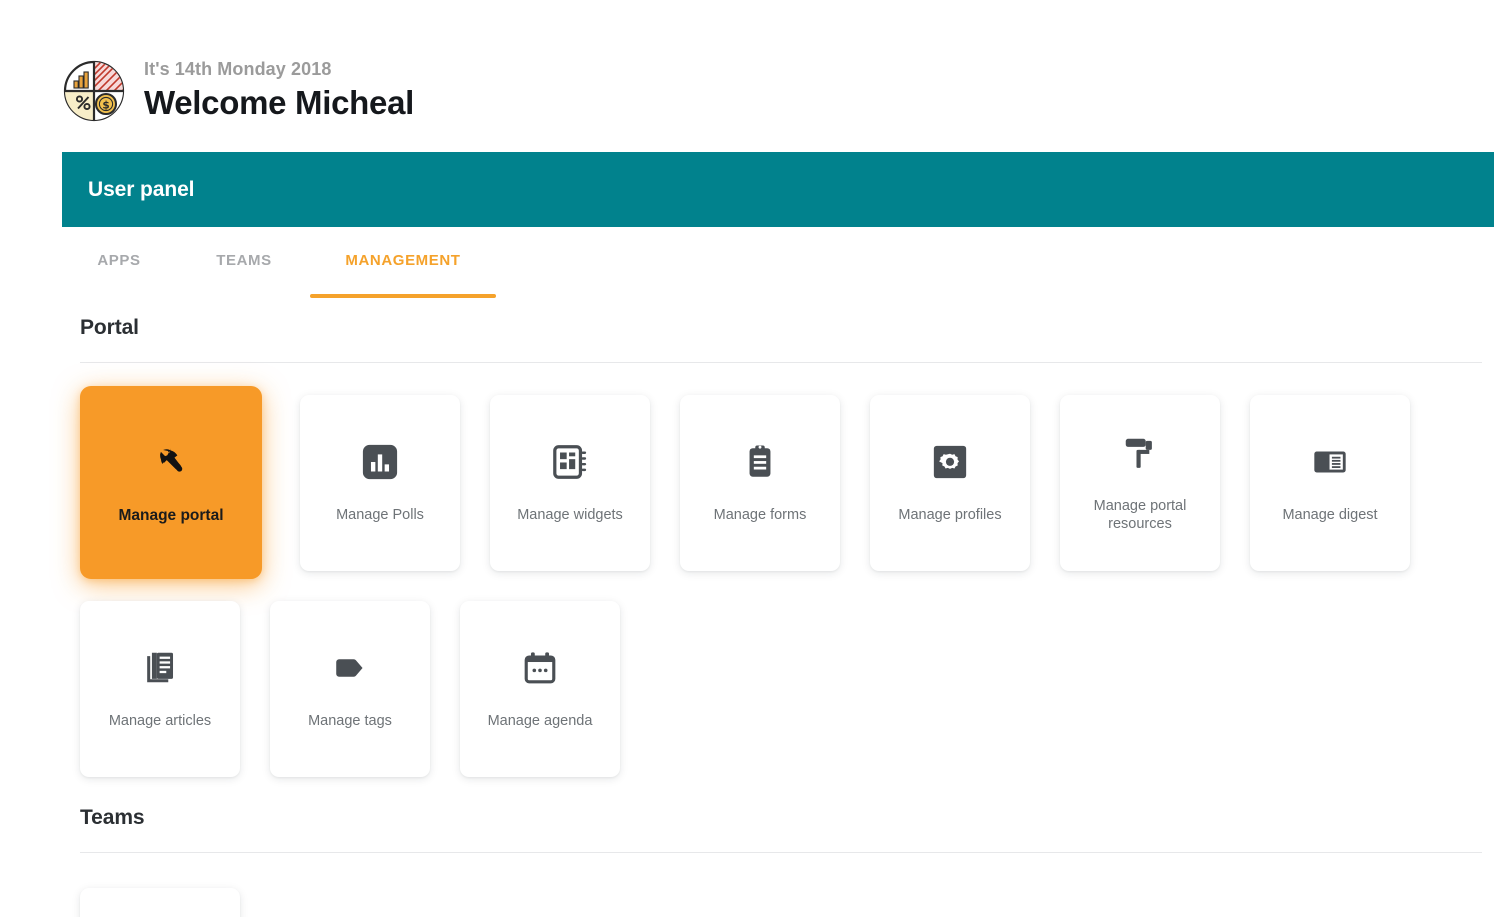  I want to click on card-manage-widgets: Manage widgets, so click(570, 483).